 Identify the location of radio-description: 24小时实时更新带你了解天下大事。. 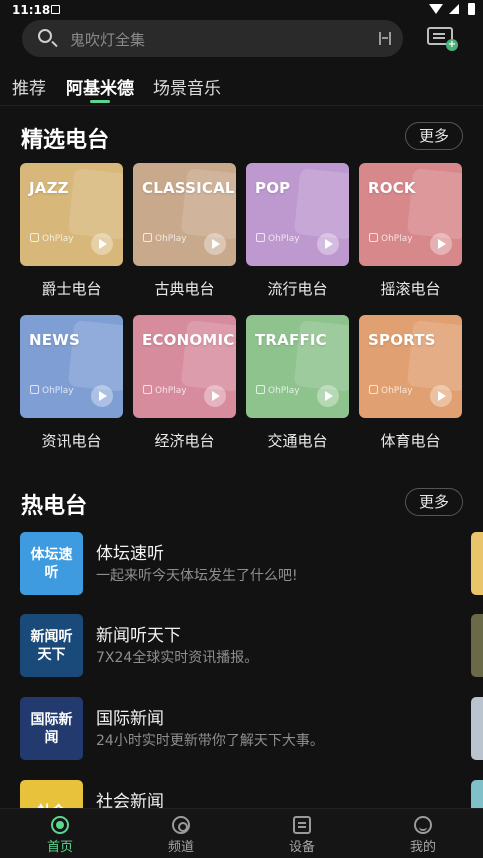
(210, 741).